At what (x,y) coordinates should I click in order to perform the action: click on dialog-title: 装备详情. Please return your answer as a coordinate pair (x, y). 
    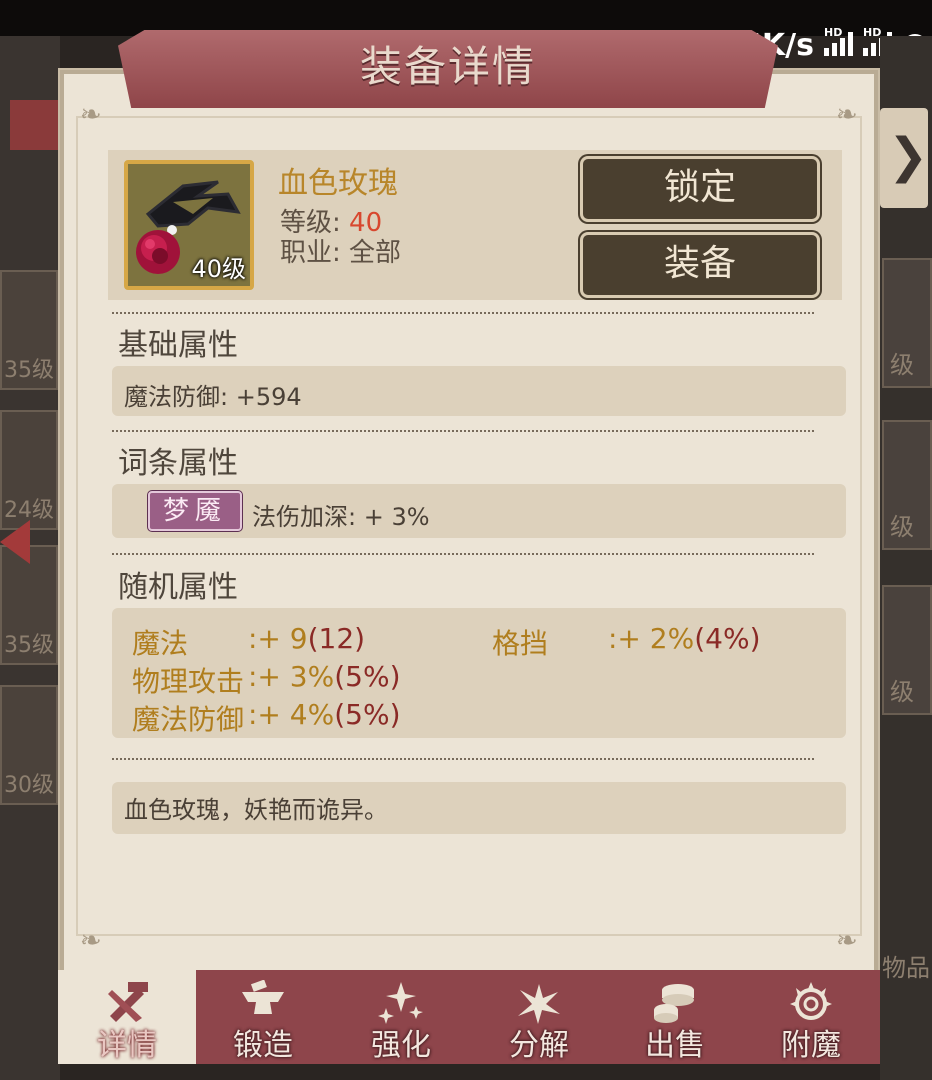
    Looking at the image, I should click on (447, 66).